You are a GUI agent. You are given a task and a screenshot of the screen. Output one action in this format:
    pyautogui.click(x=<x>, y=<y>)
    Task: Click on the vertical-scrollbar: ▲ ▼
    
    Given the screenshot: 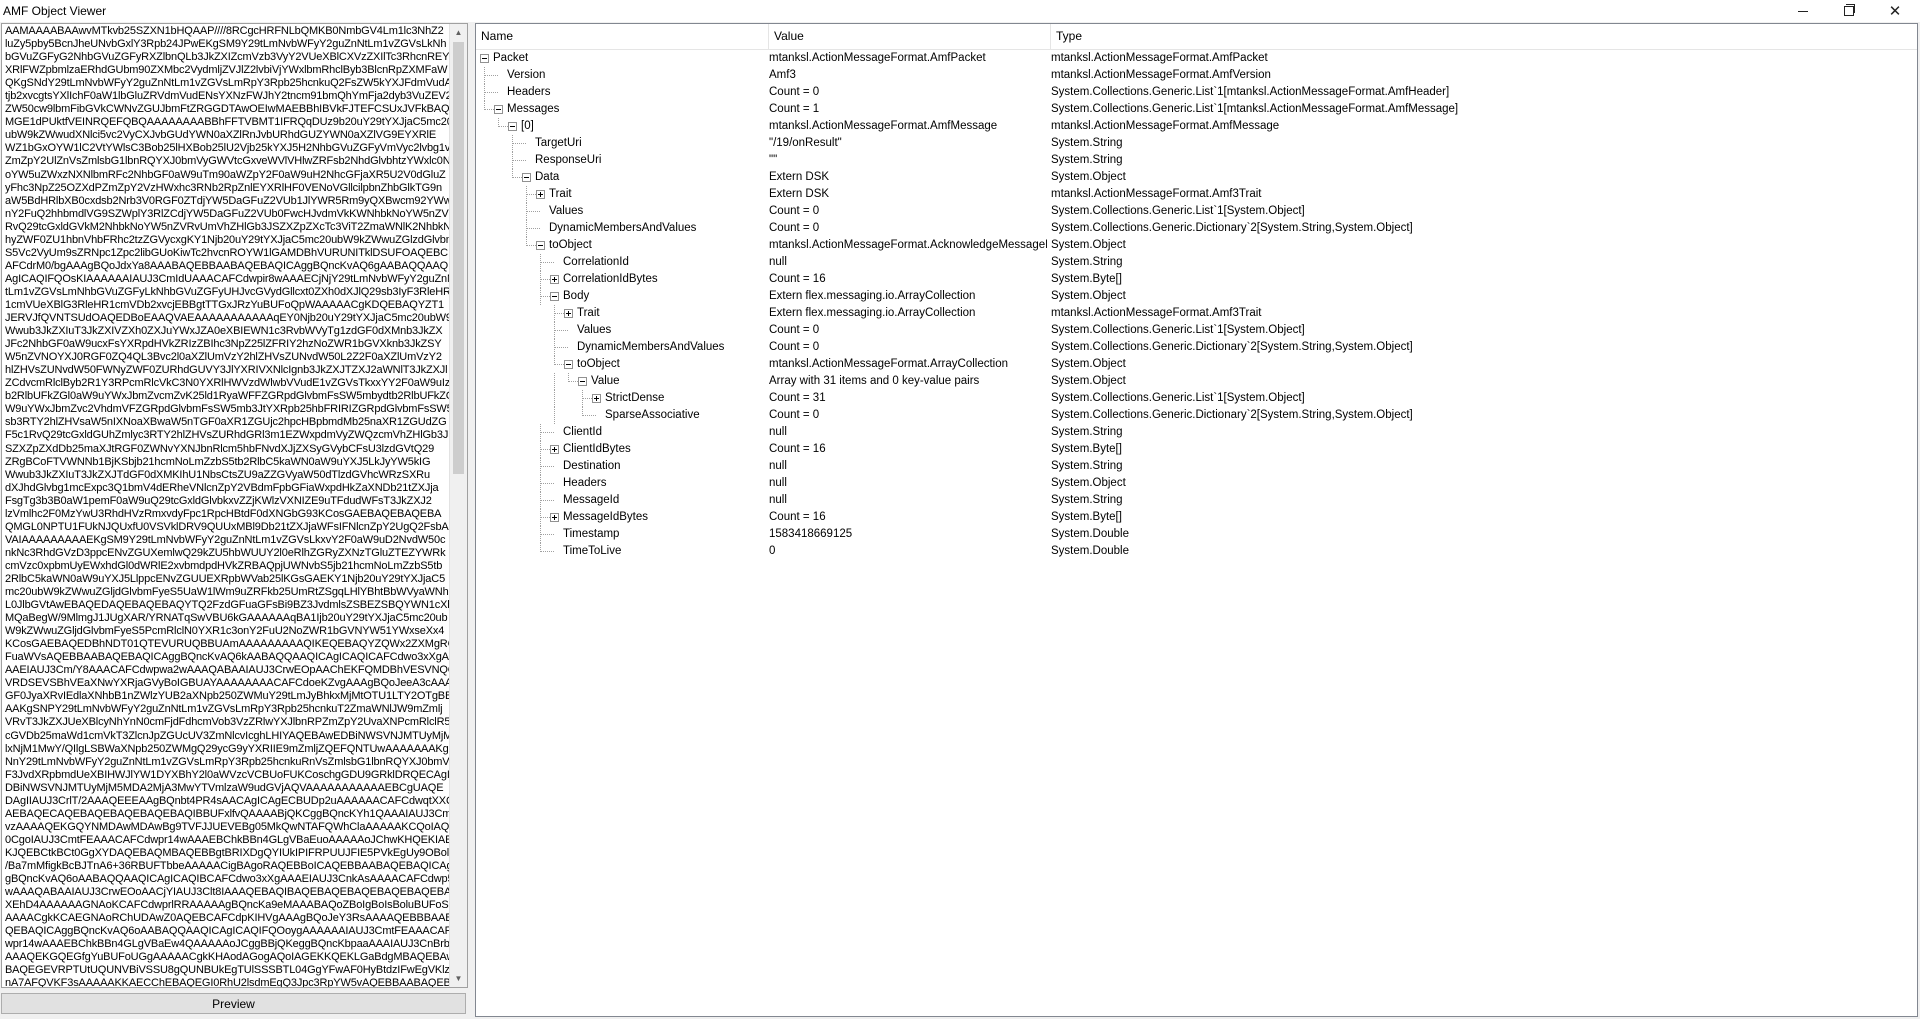 What is the action you would take?
    pyautogui.click(x=458, y=505)
    